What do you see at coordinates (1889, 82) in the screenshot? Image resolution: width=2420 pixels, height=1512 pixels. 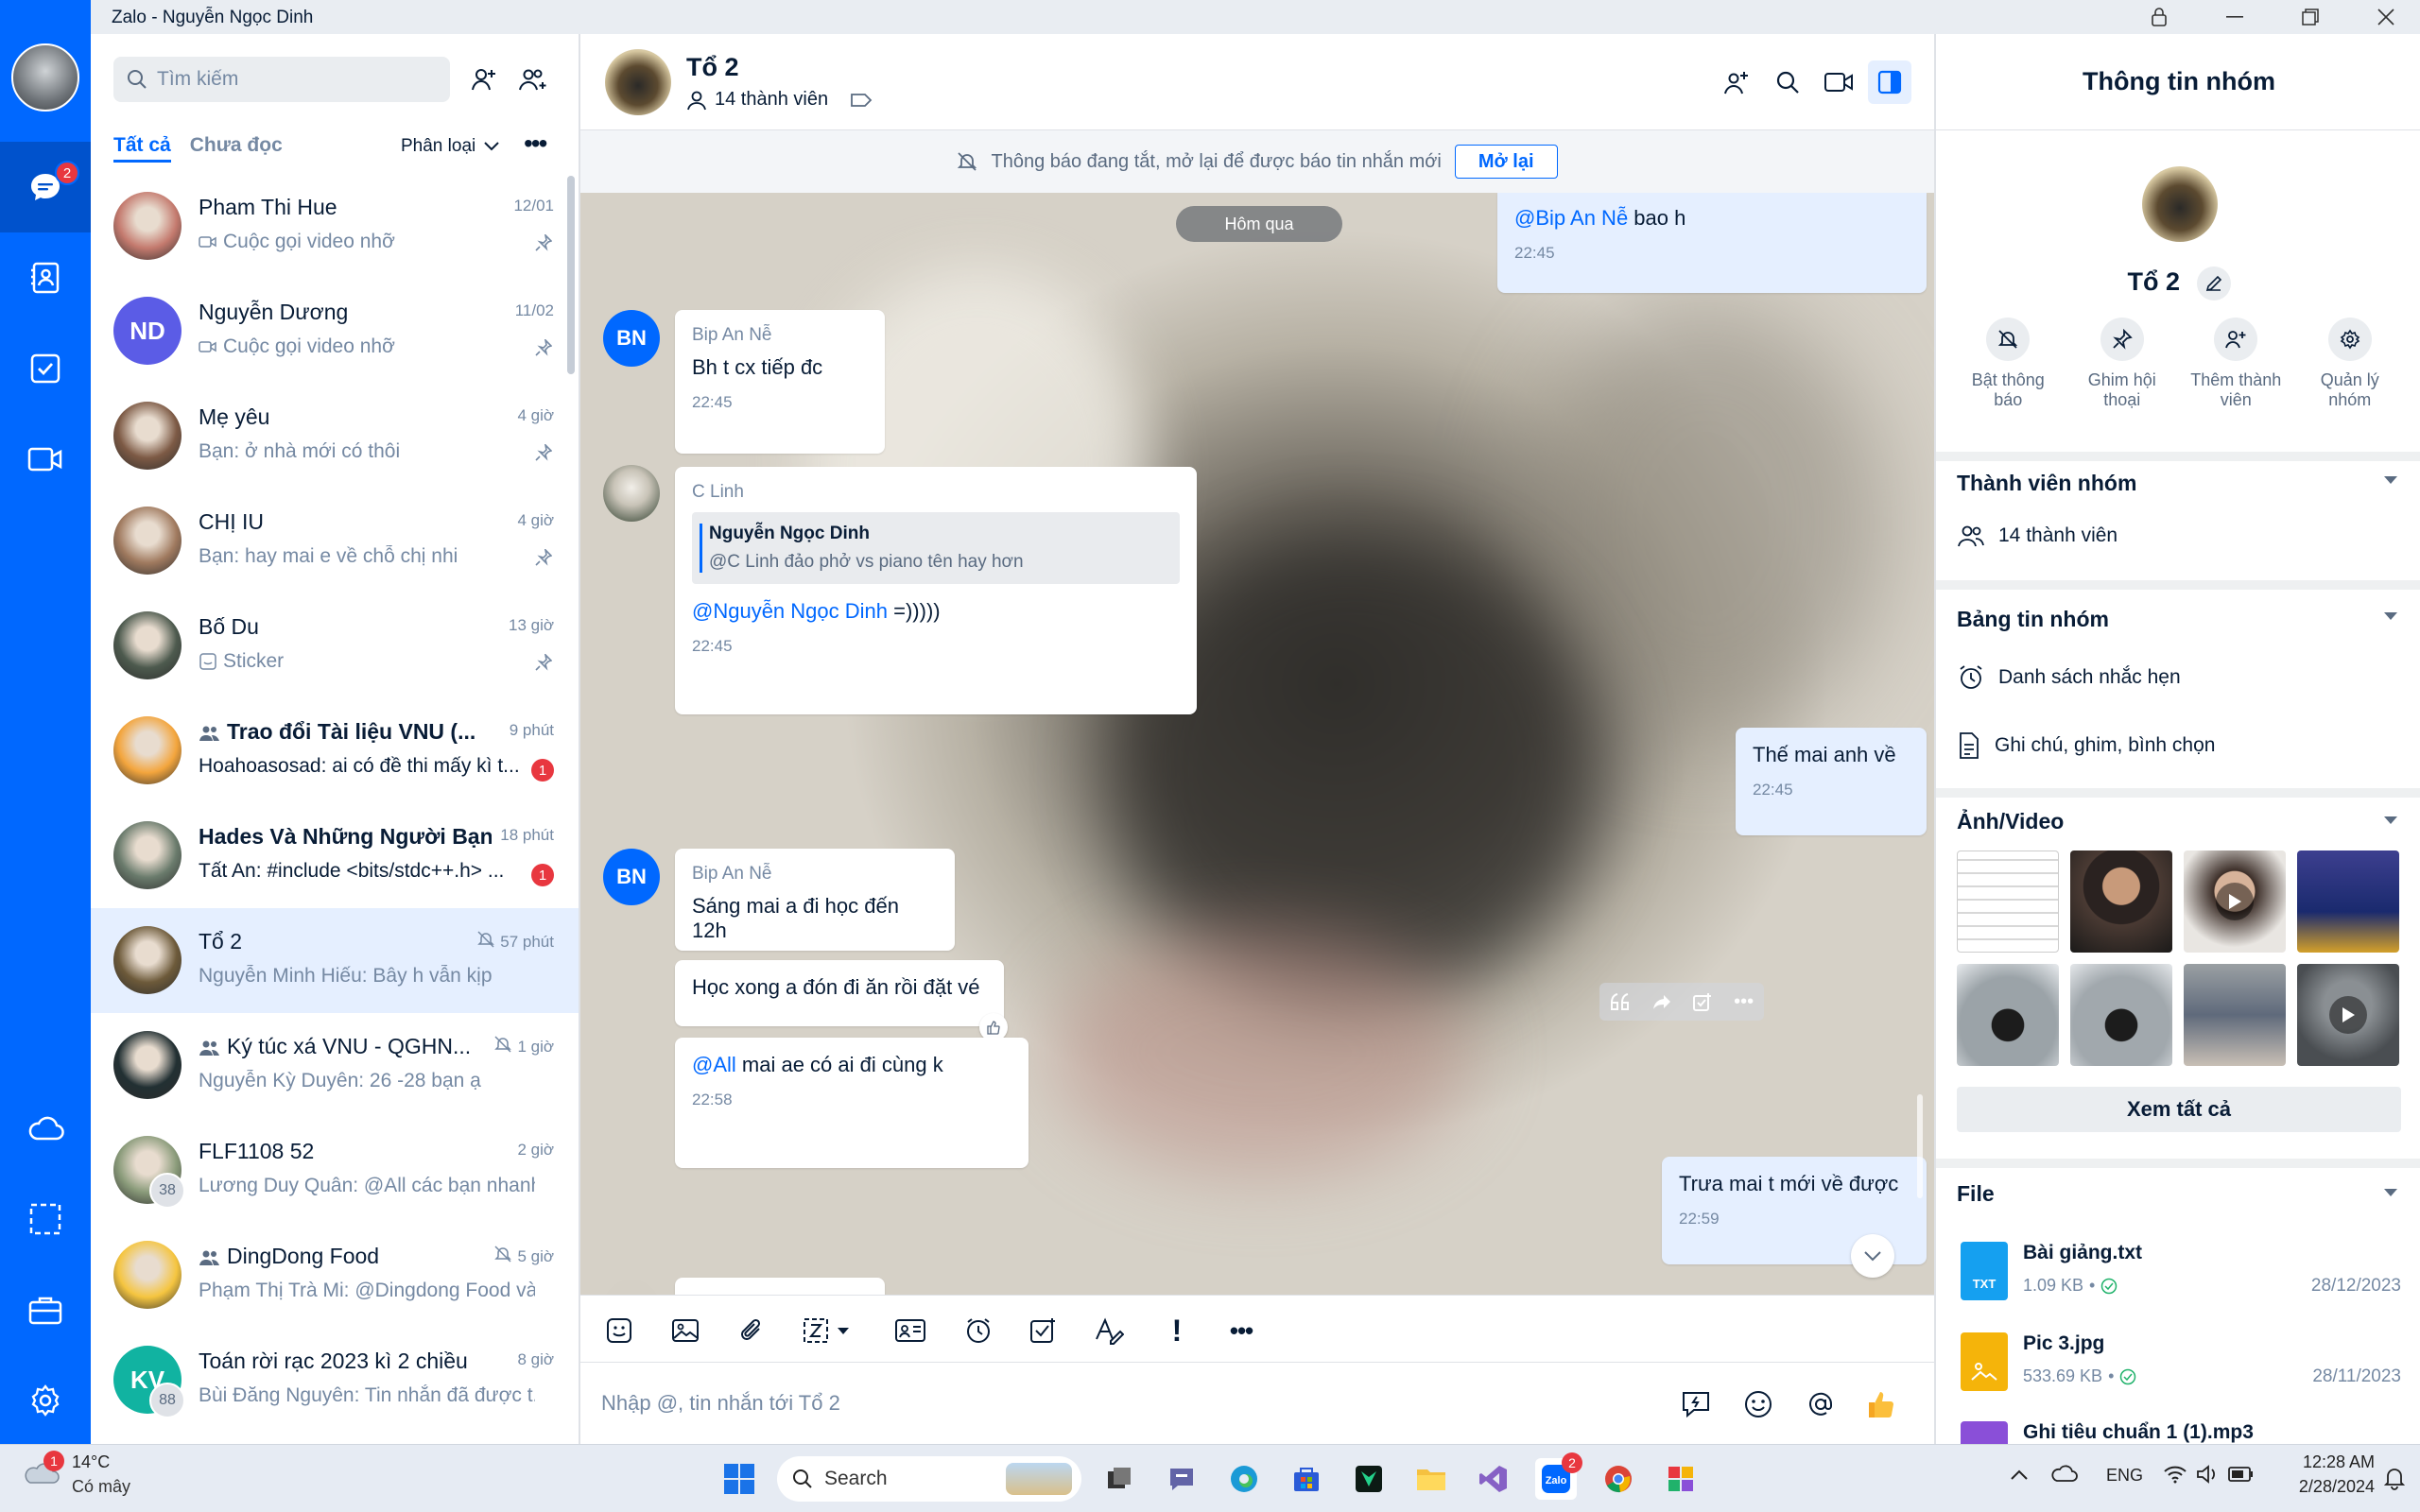 I see `toggle-info-panel-button` at bounding box center [1889, 82].